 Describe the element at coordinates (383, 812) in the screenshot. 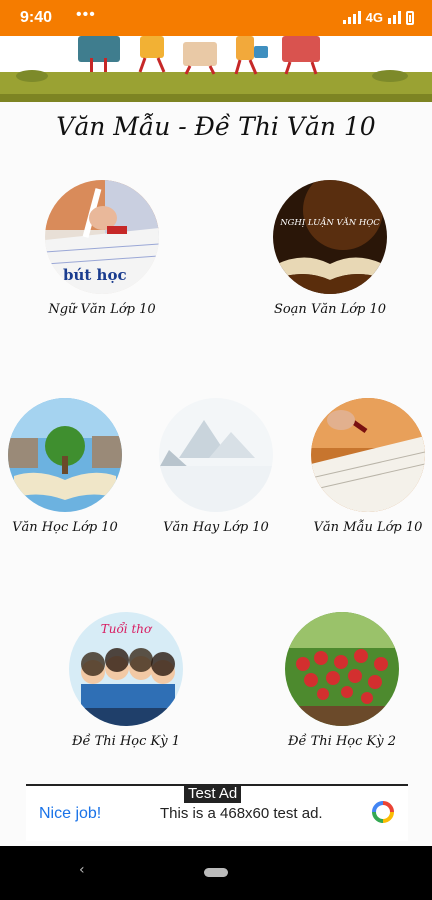

I see `ad-choices-icon` at that location.